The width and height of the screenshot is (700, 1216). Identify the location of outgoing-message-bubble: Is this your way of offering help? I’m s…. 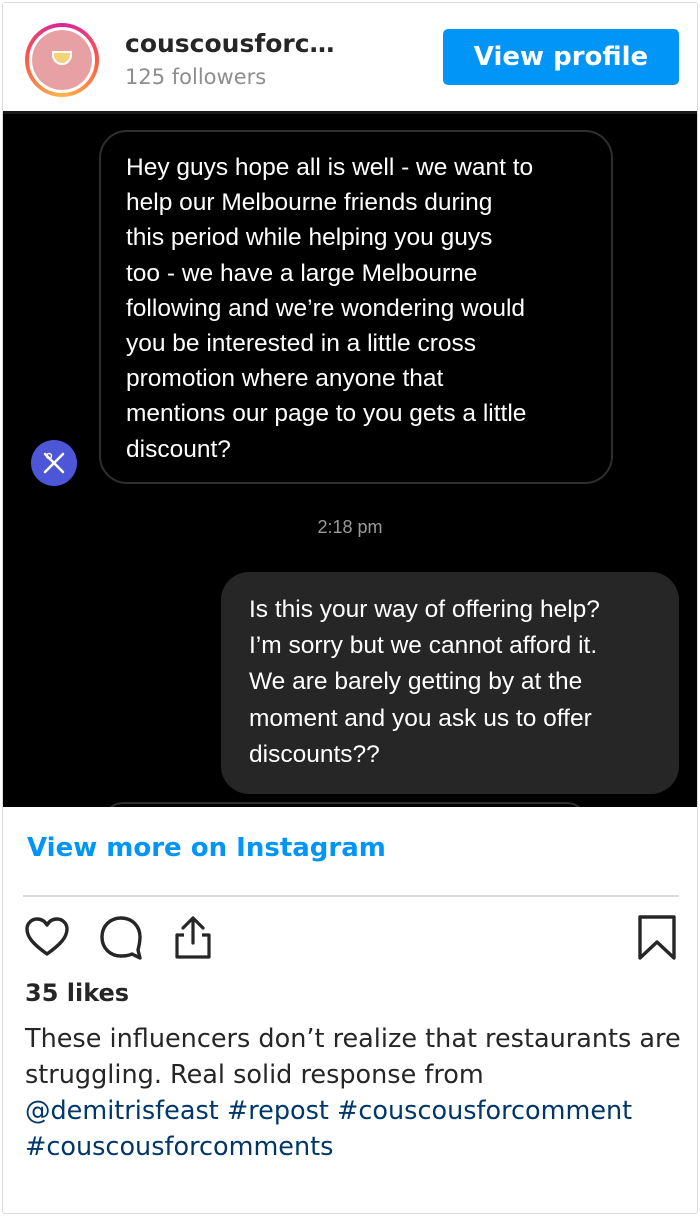
(450, 683).